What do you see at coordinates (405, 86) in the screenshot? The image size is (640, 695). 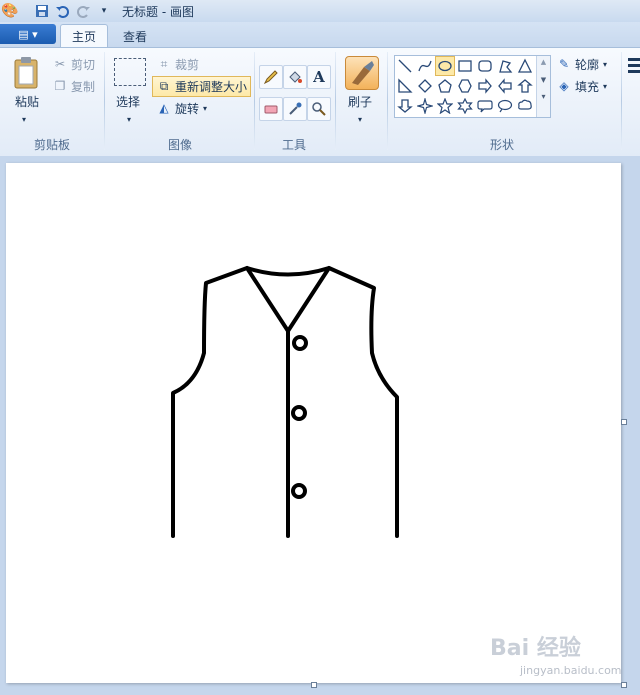 I see `right-triangle-shape-icon` at bounding box center [405, 86].